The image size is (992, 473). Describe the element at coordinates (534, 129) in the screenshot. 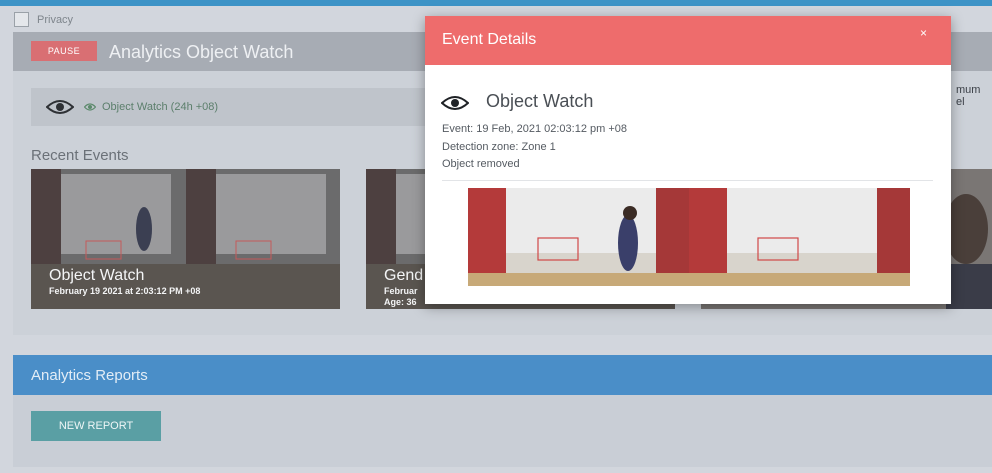

I see `event-timestamp: Event: 19 Feb, 2021 02:03:12 pm +08` at that location.